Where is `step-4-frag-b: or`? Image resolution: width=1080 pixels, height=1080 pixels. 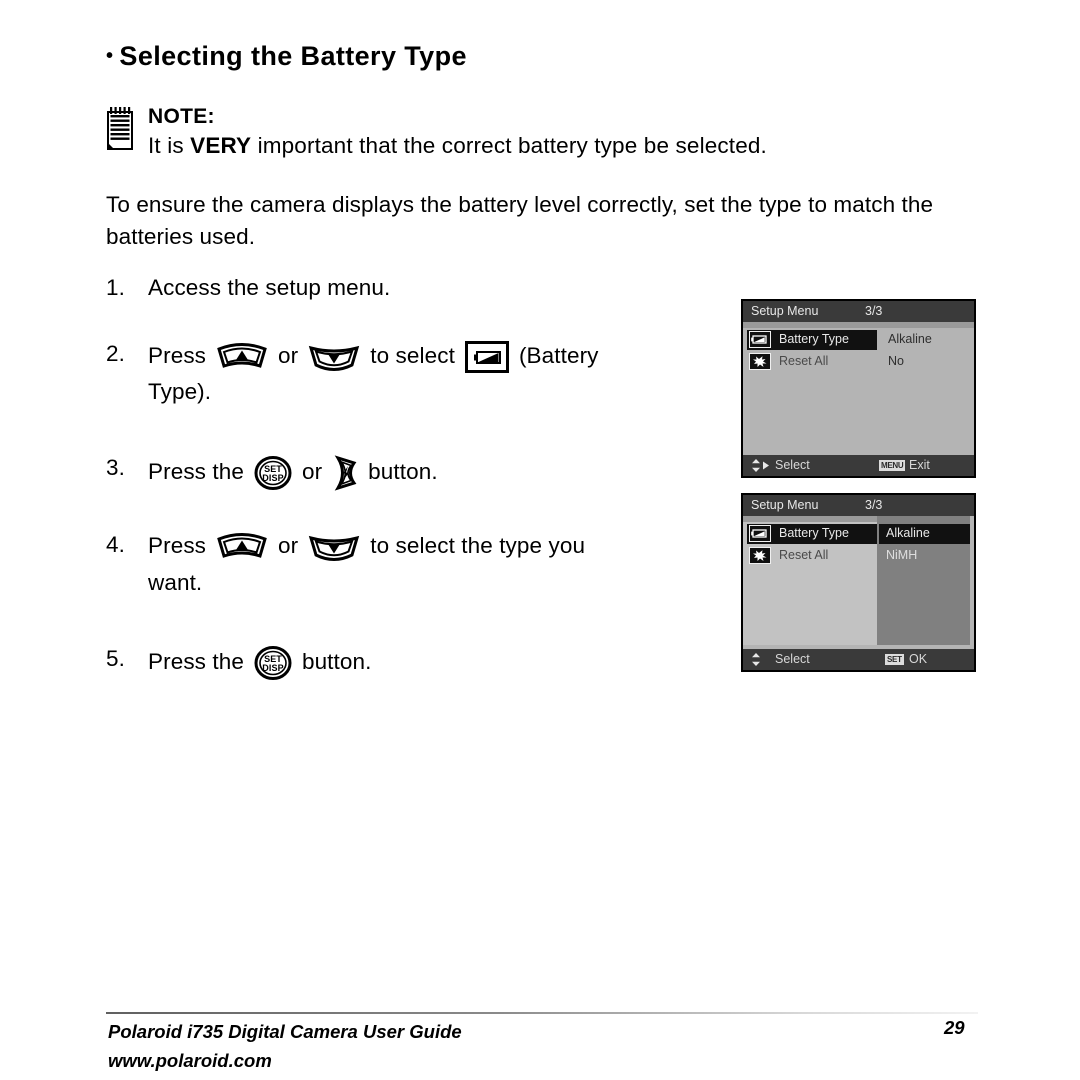
step-4-frag-b: or is located at coordinates (288, 545).